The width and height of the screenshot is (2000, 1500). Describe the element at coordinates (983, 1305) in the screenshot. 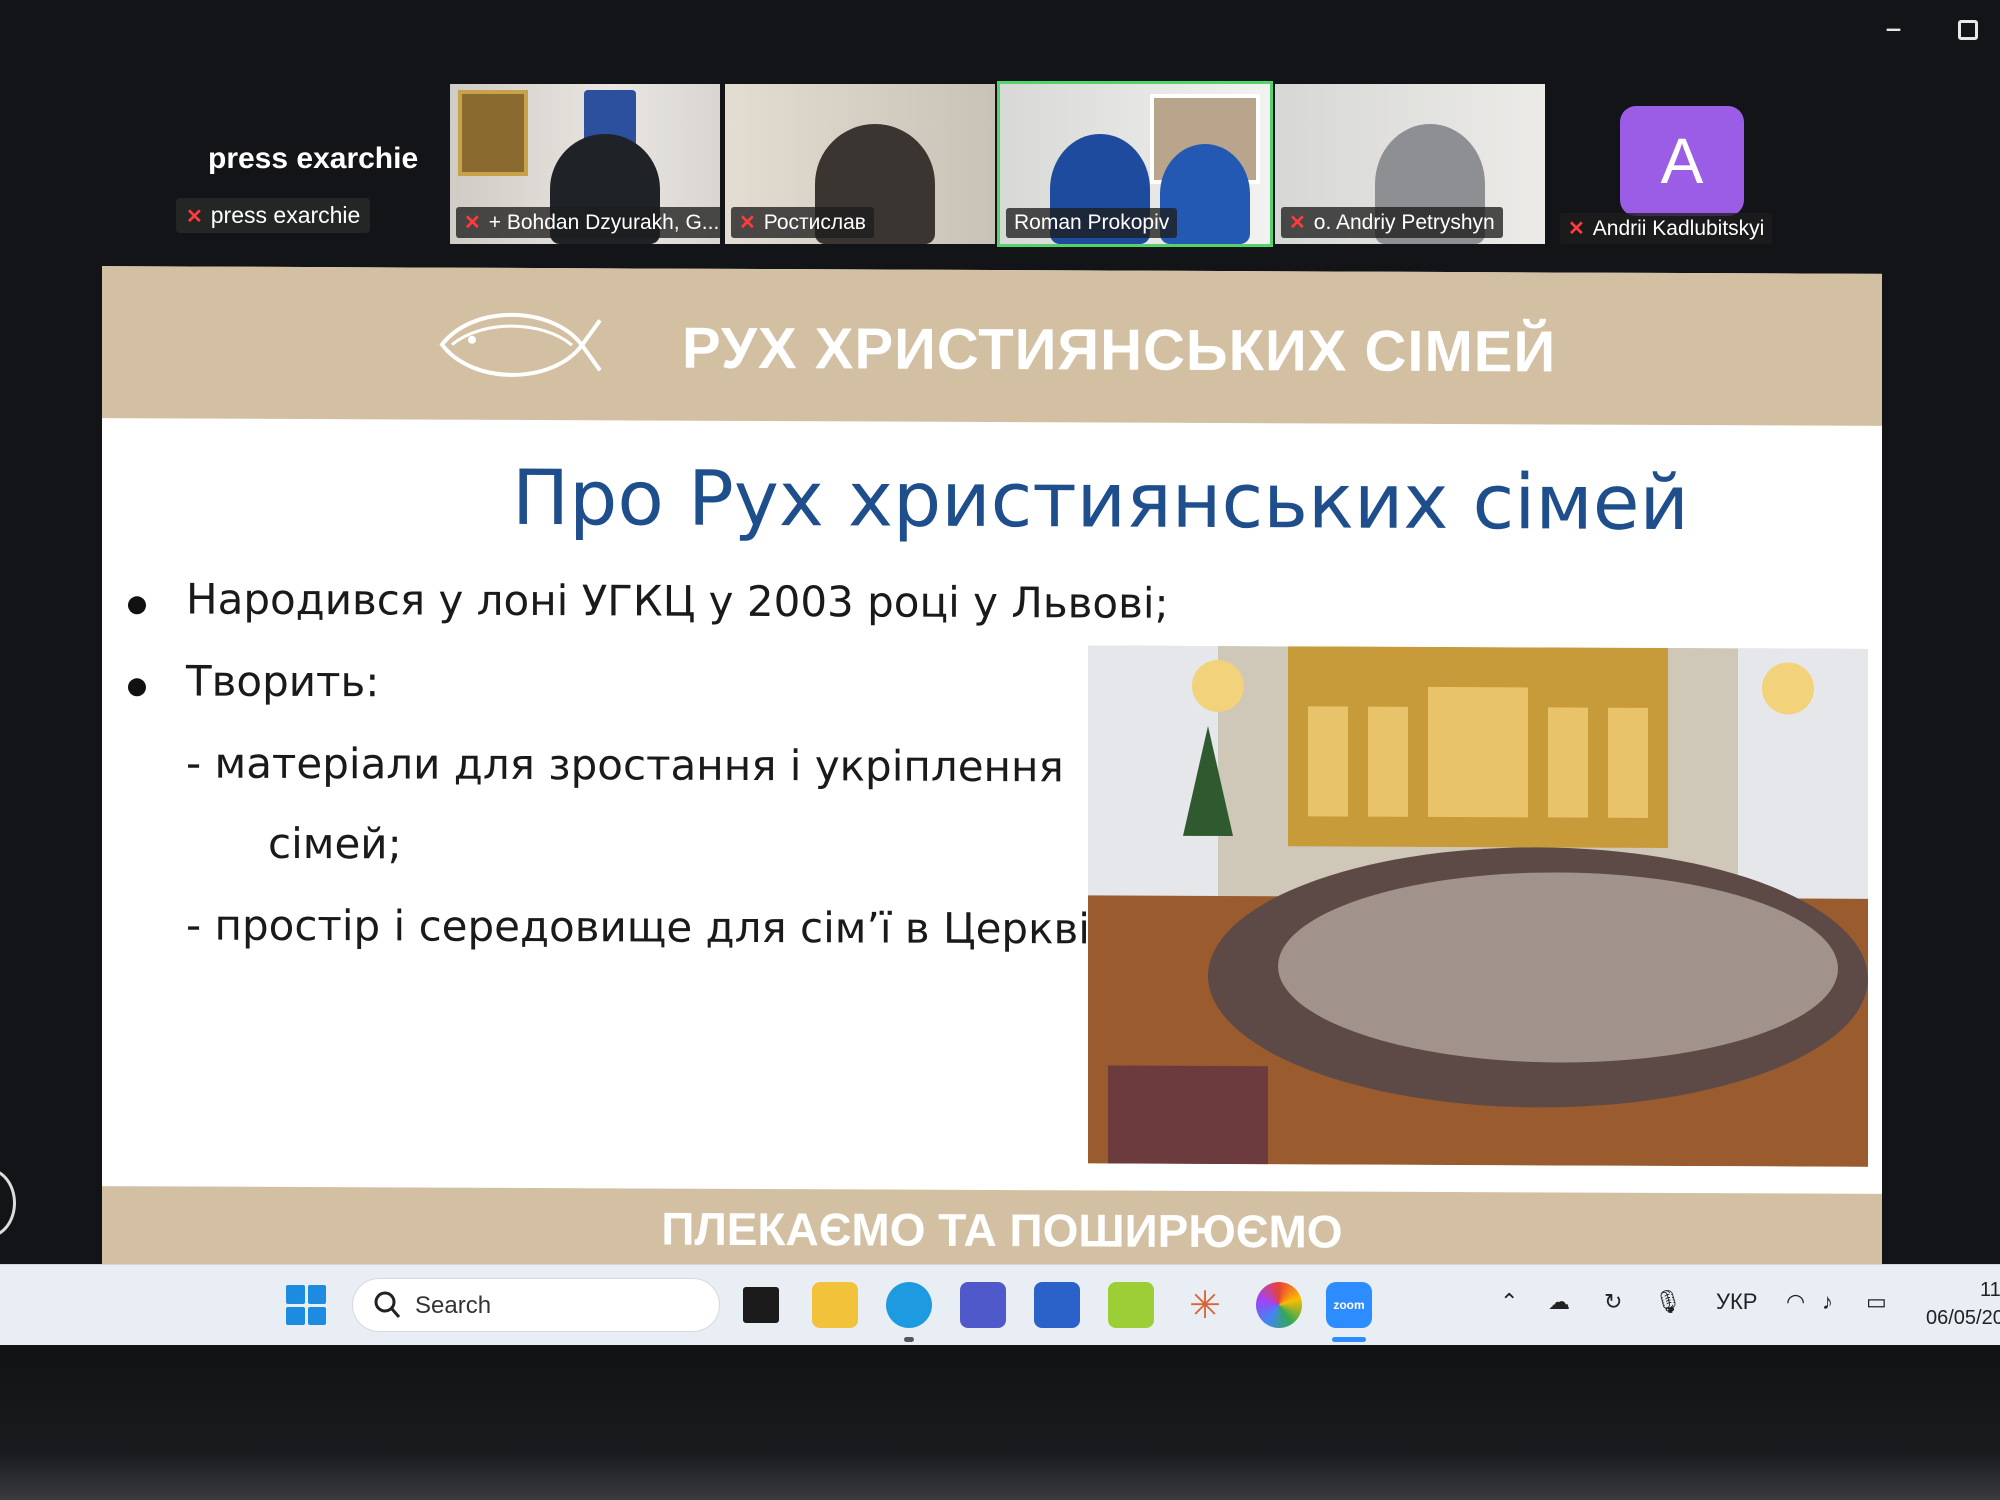

I see `teams-icon` at that location.